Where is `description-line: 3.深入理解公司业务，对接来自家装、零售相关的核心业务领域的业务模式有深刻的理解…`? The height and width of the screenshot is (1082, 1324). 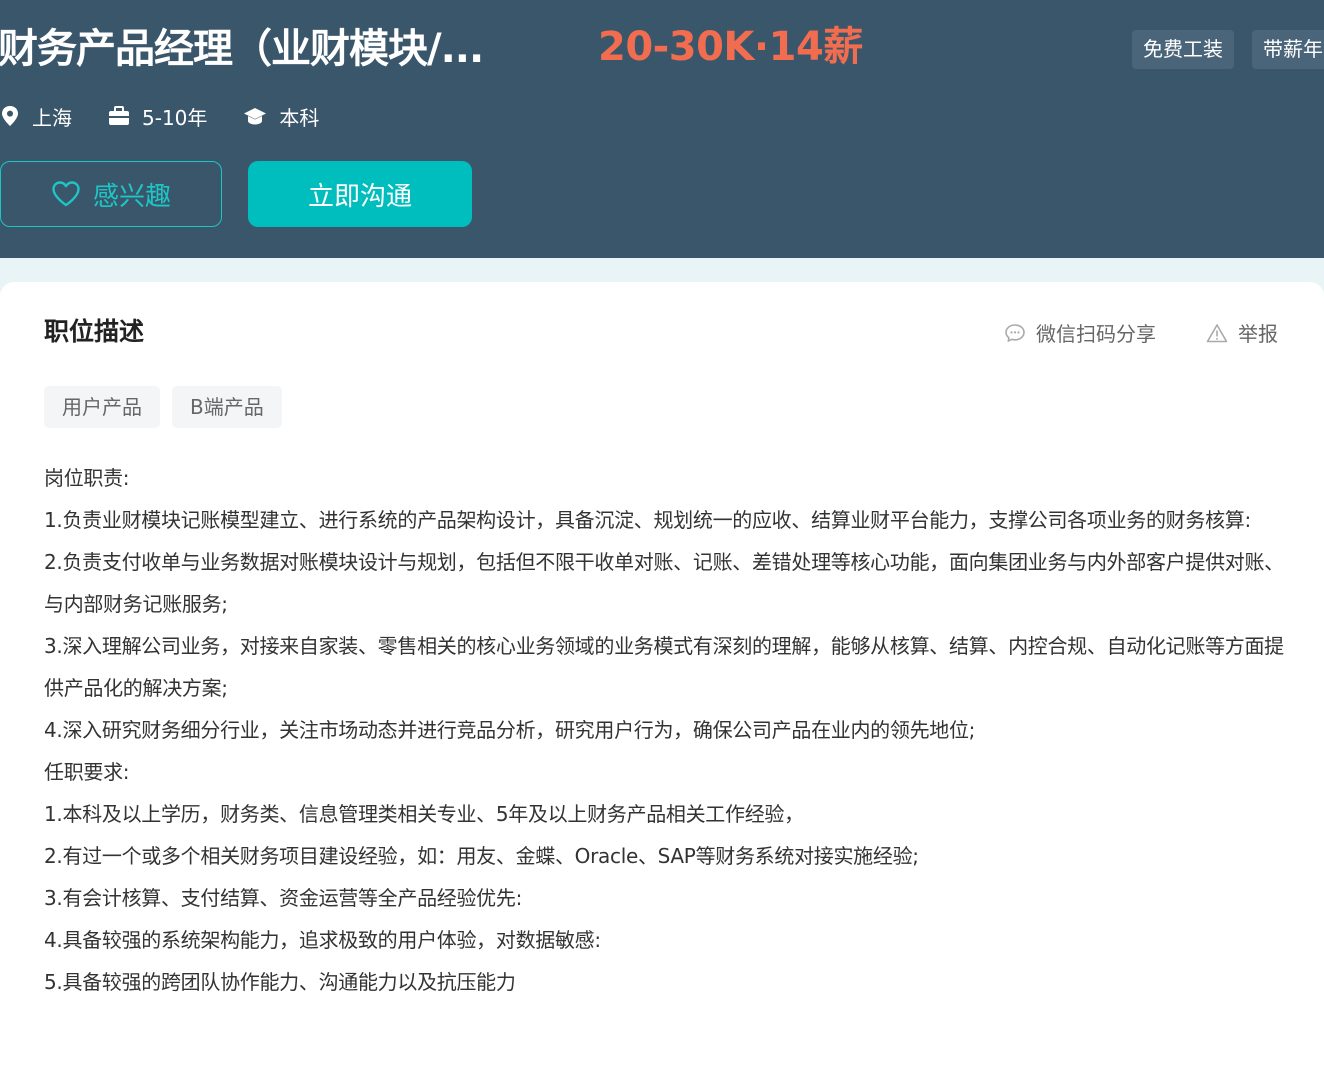 description-line: 3.深入理解公司业务，对接来自家装、零售相关的核心业务领域的业务模式有深刻的理解… is located at coordinates (664, 667).